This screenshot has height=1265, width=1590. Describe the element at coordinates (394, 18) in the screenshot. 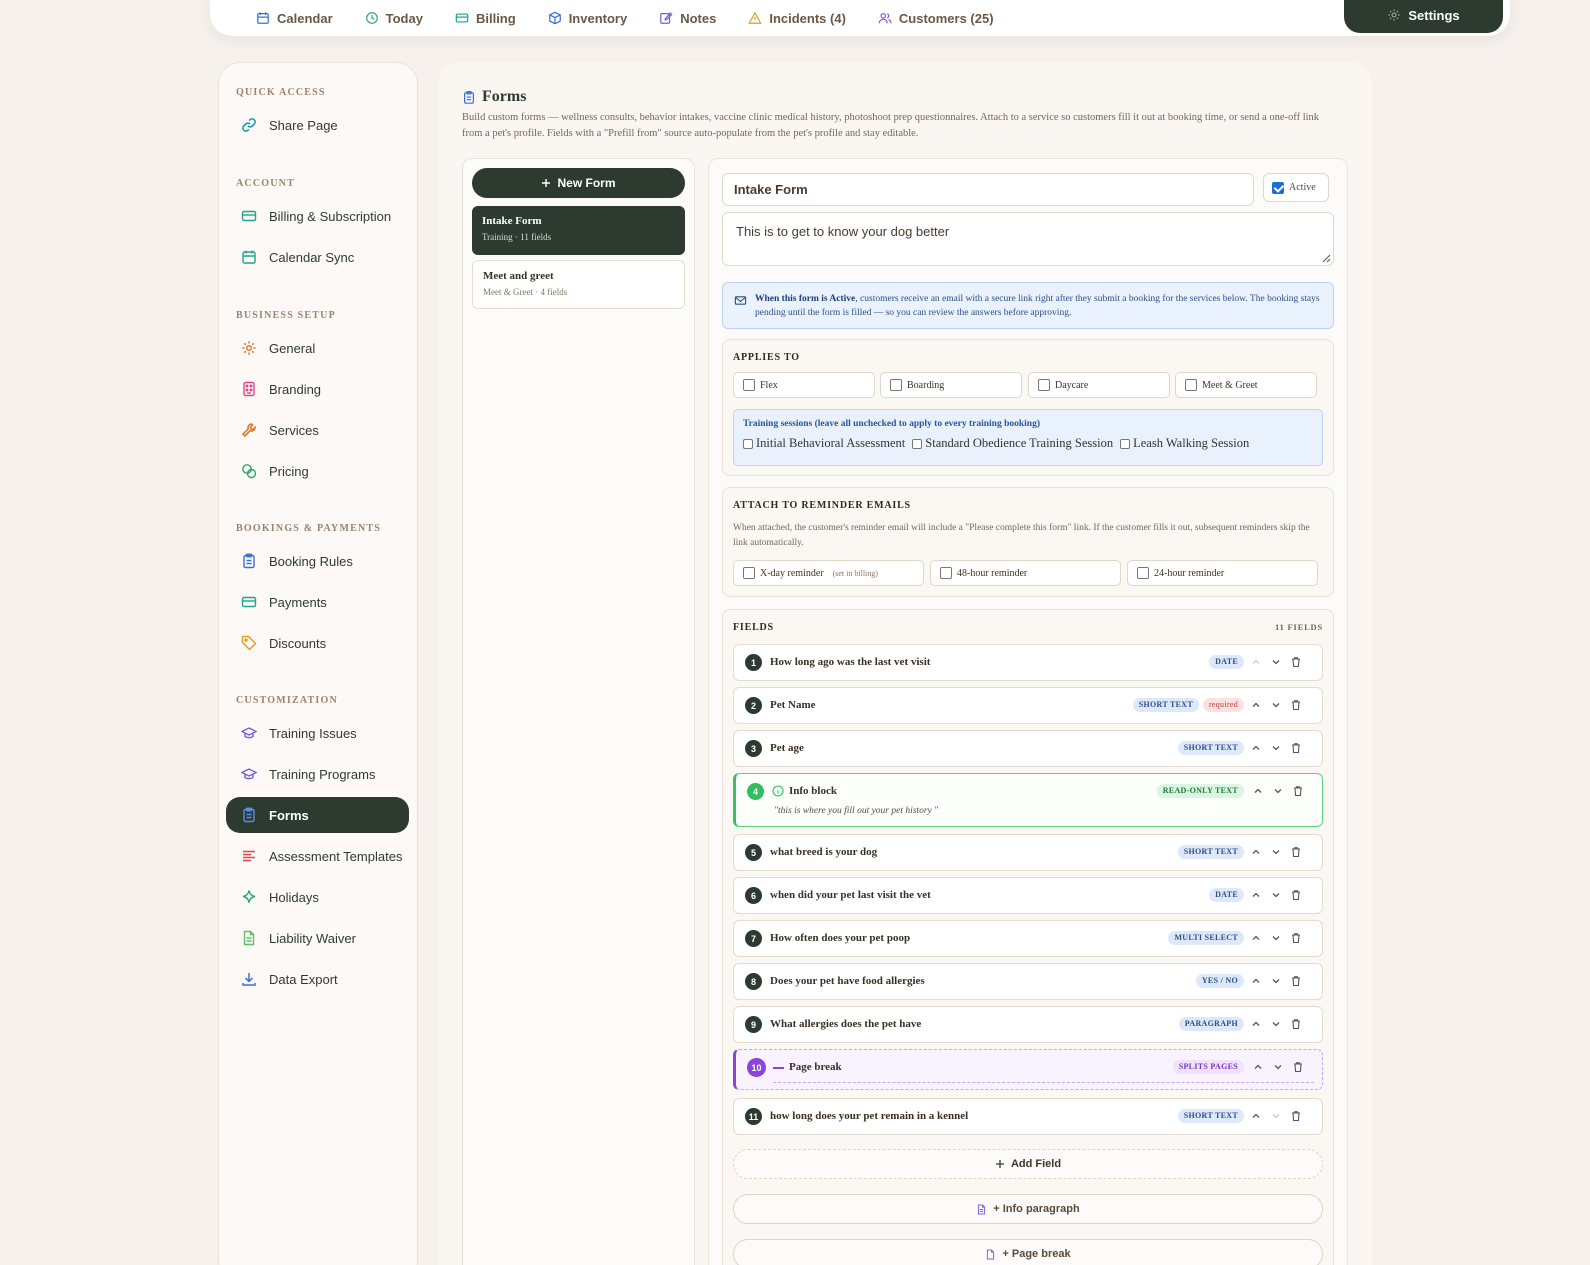

I see `tab-today: Today` at that location.